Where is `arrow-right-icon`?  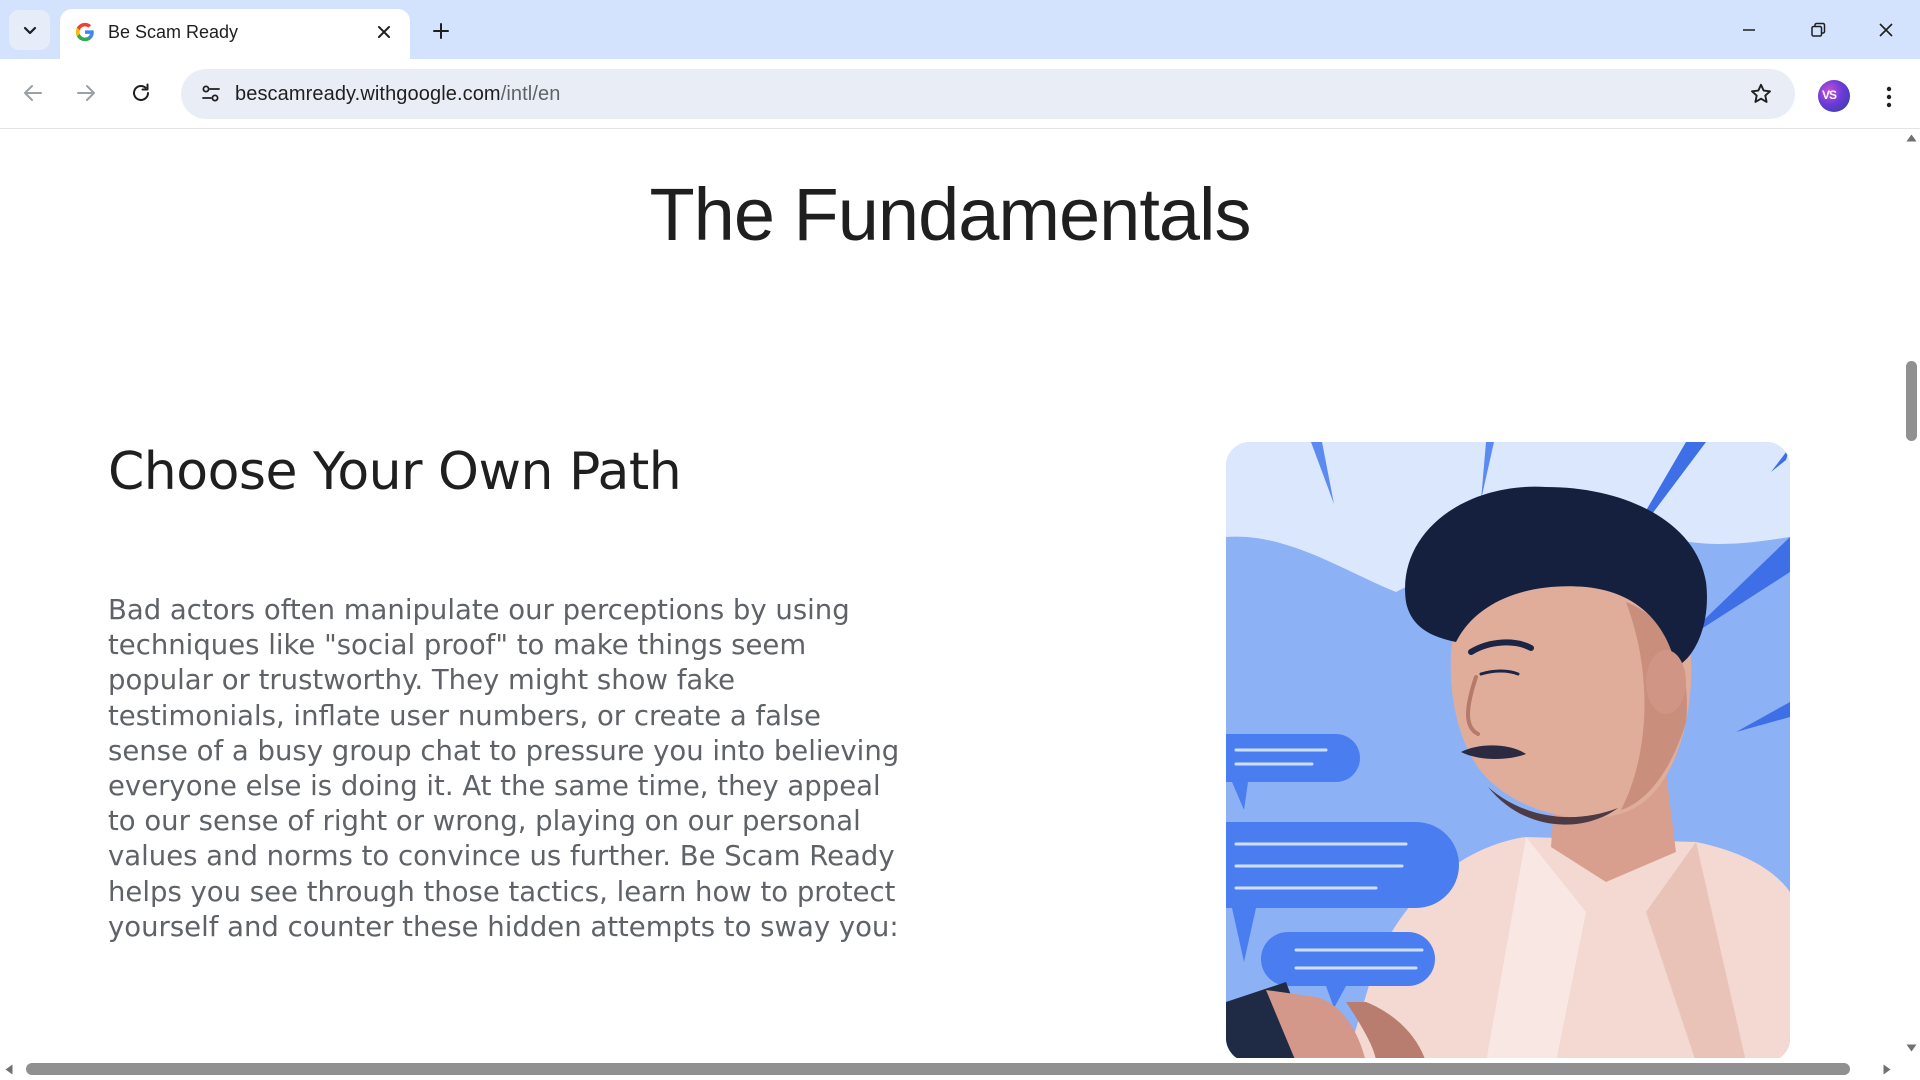
arrow-right-icon is located at coordinates (86, 93).